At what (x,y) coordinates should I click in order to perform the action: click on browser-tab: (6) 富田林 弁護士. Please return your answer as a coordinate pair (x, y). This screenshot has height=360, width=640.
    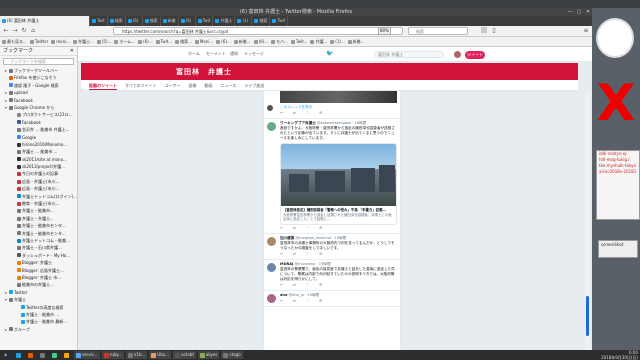
    Looking at the image, I should click on (45, 21).